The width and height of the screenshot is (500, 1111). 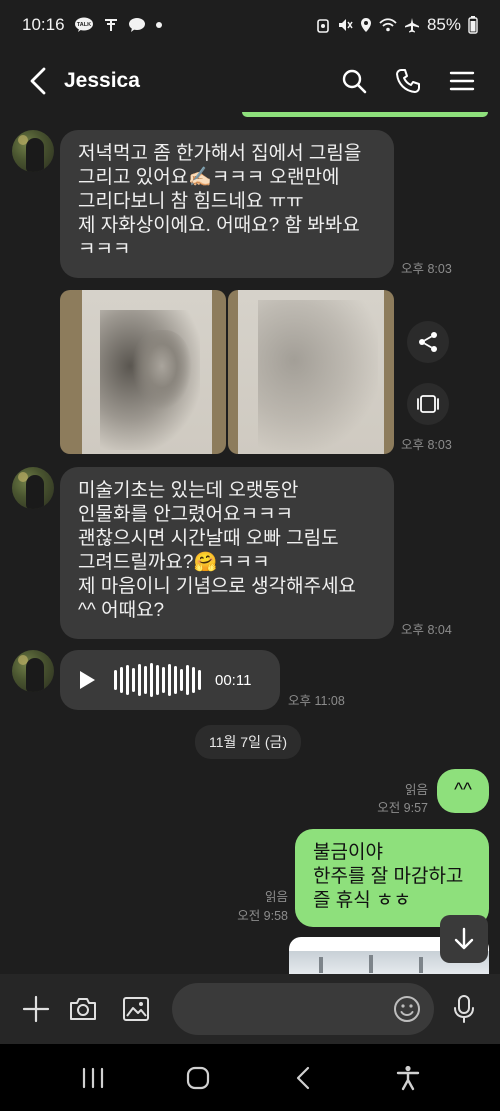 I want to click on message-line: ^^ 어때요?, so click(x=121, y=610).